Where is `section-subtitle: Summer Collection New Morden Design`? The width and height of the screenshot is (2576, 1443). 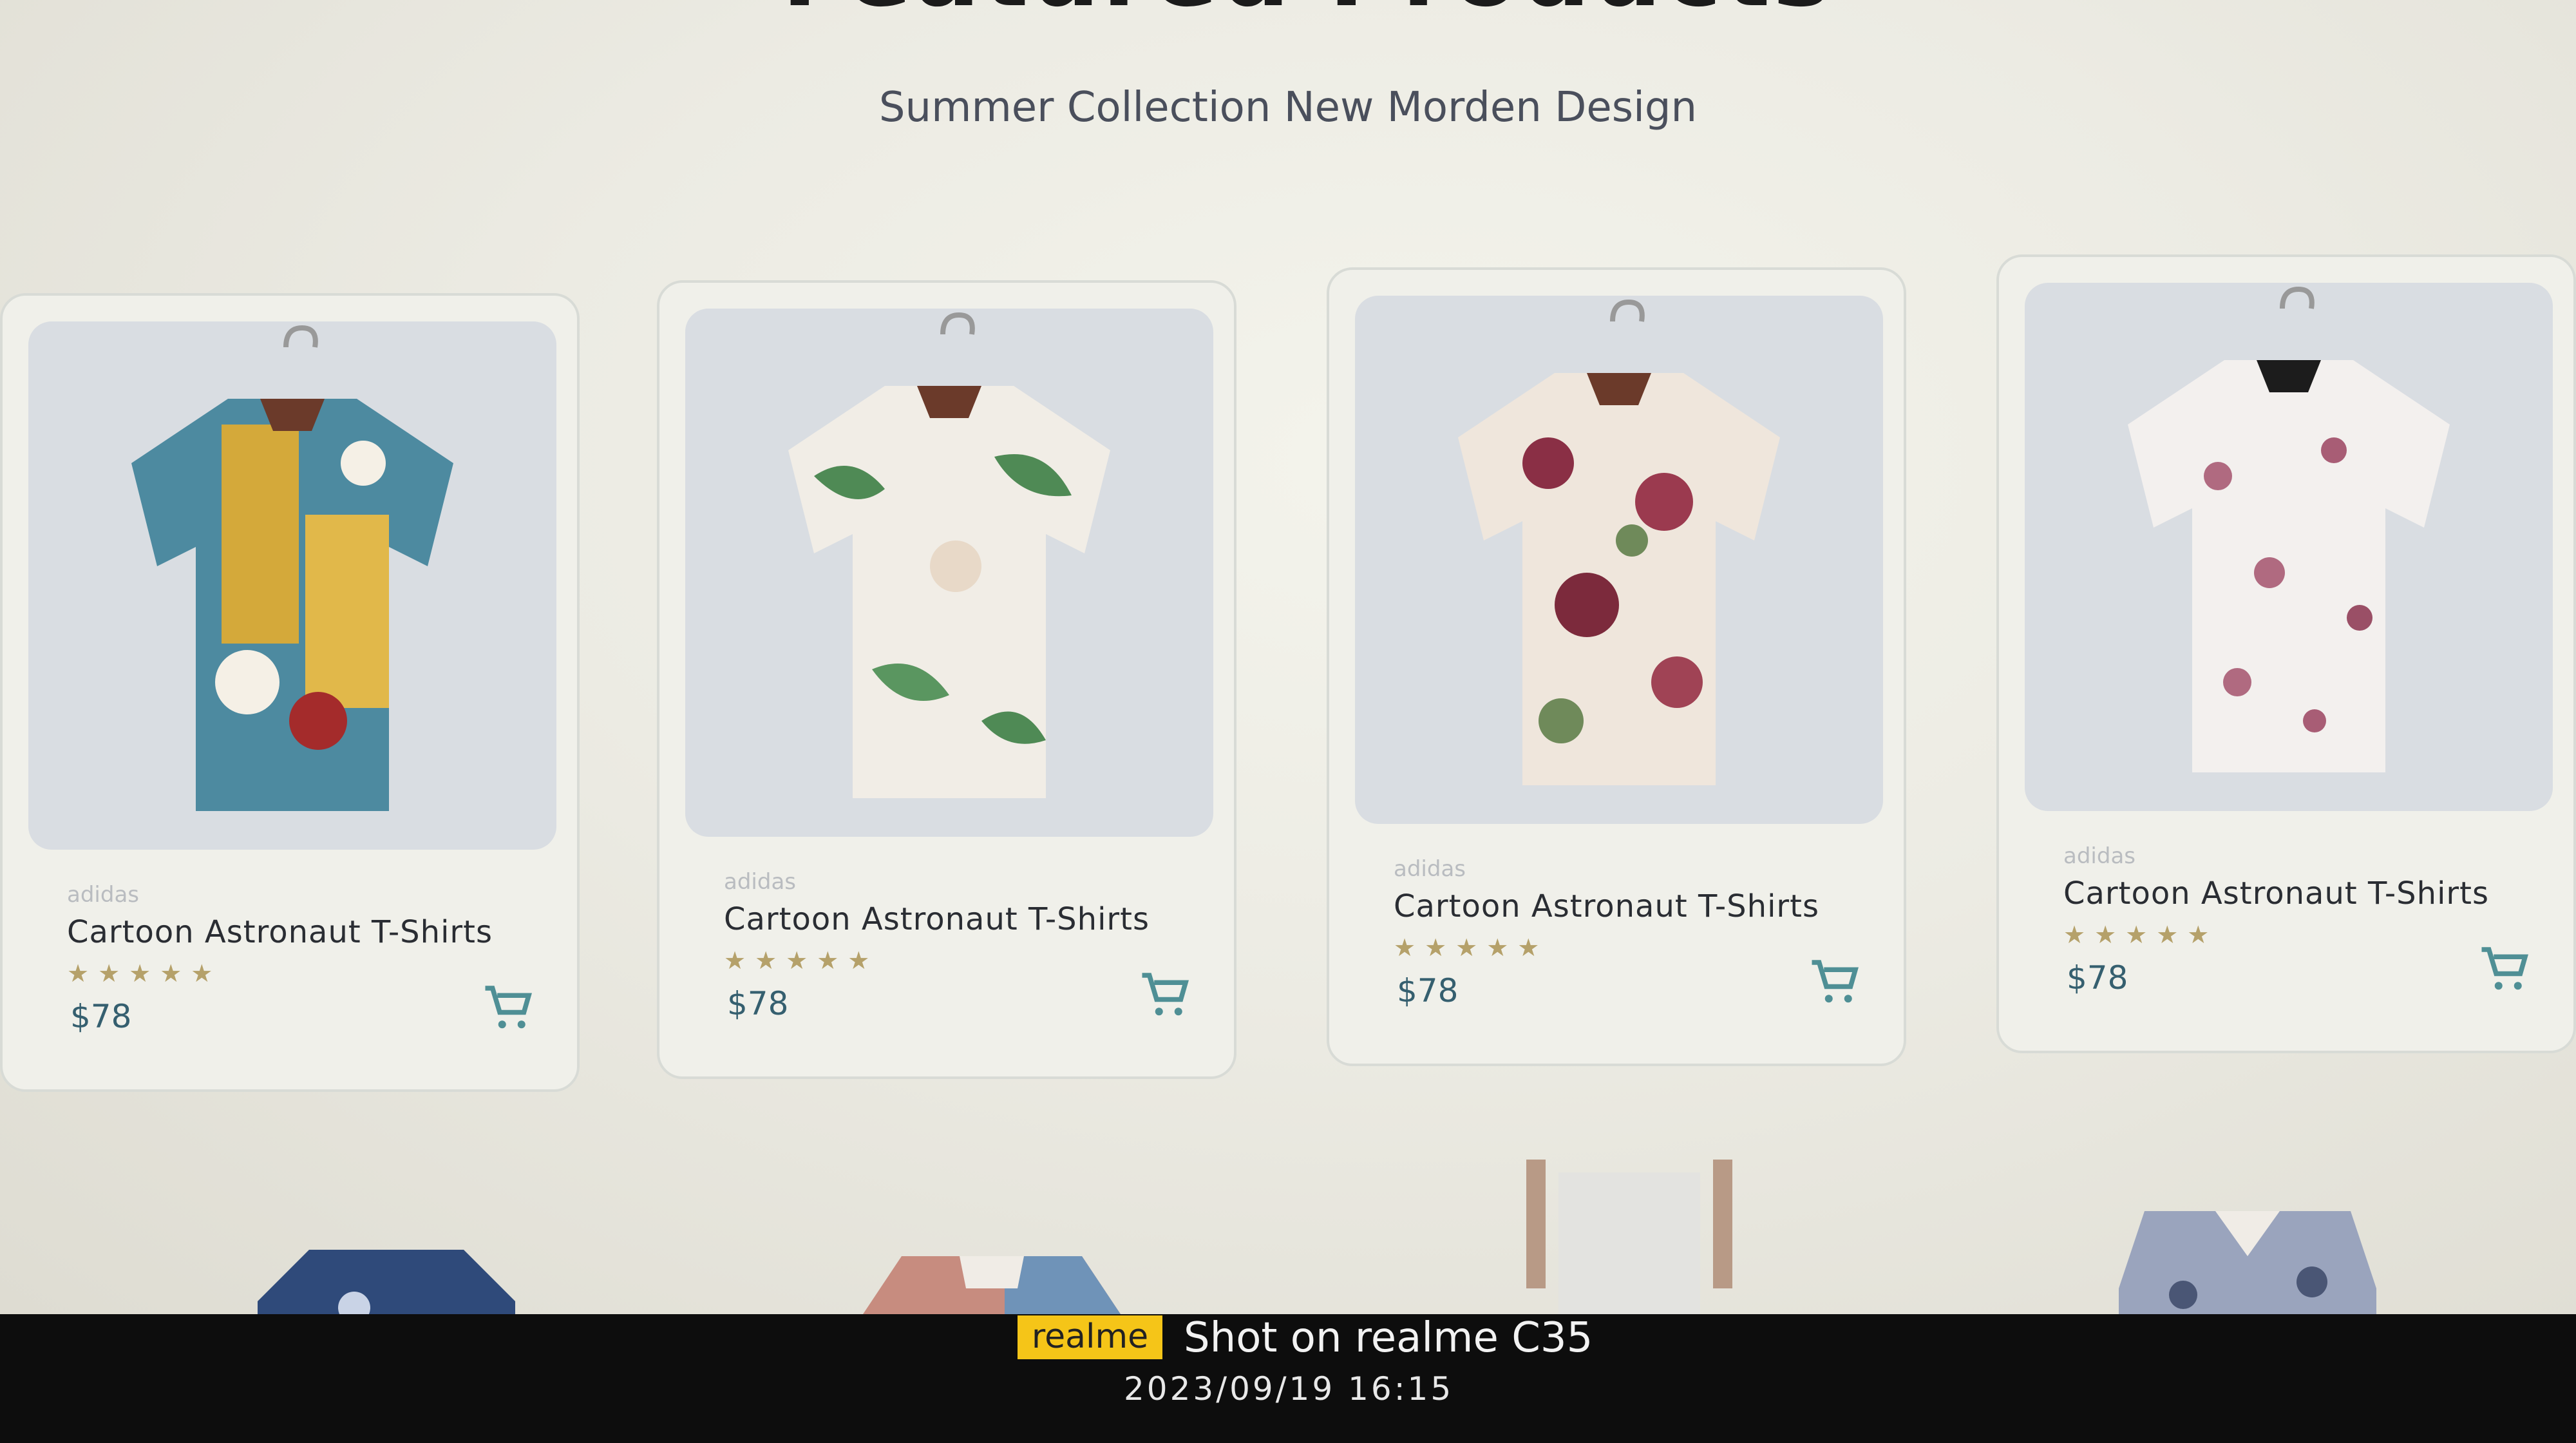
section-subtitle: Summer Collection New Morden Design is located at coordinates (1288, 107).